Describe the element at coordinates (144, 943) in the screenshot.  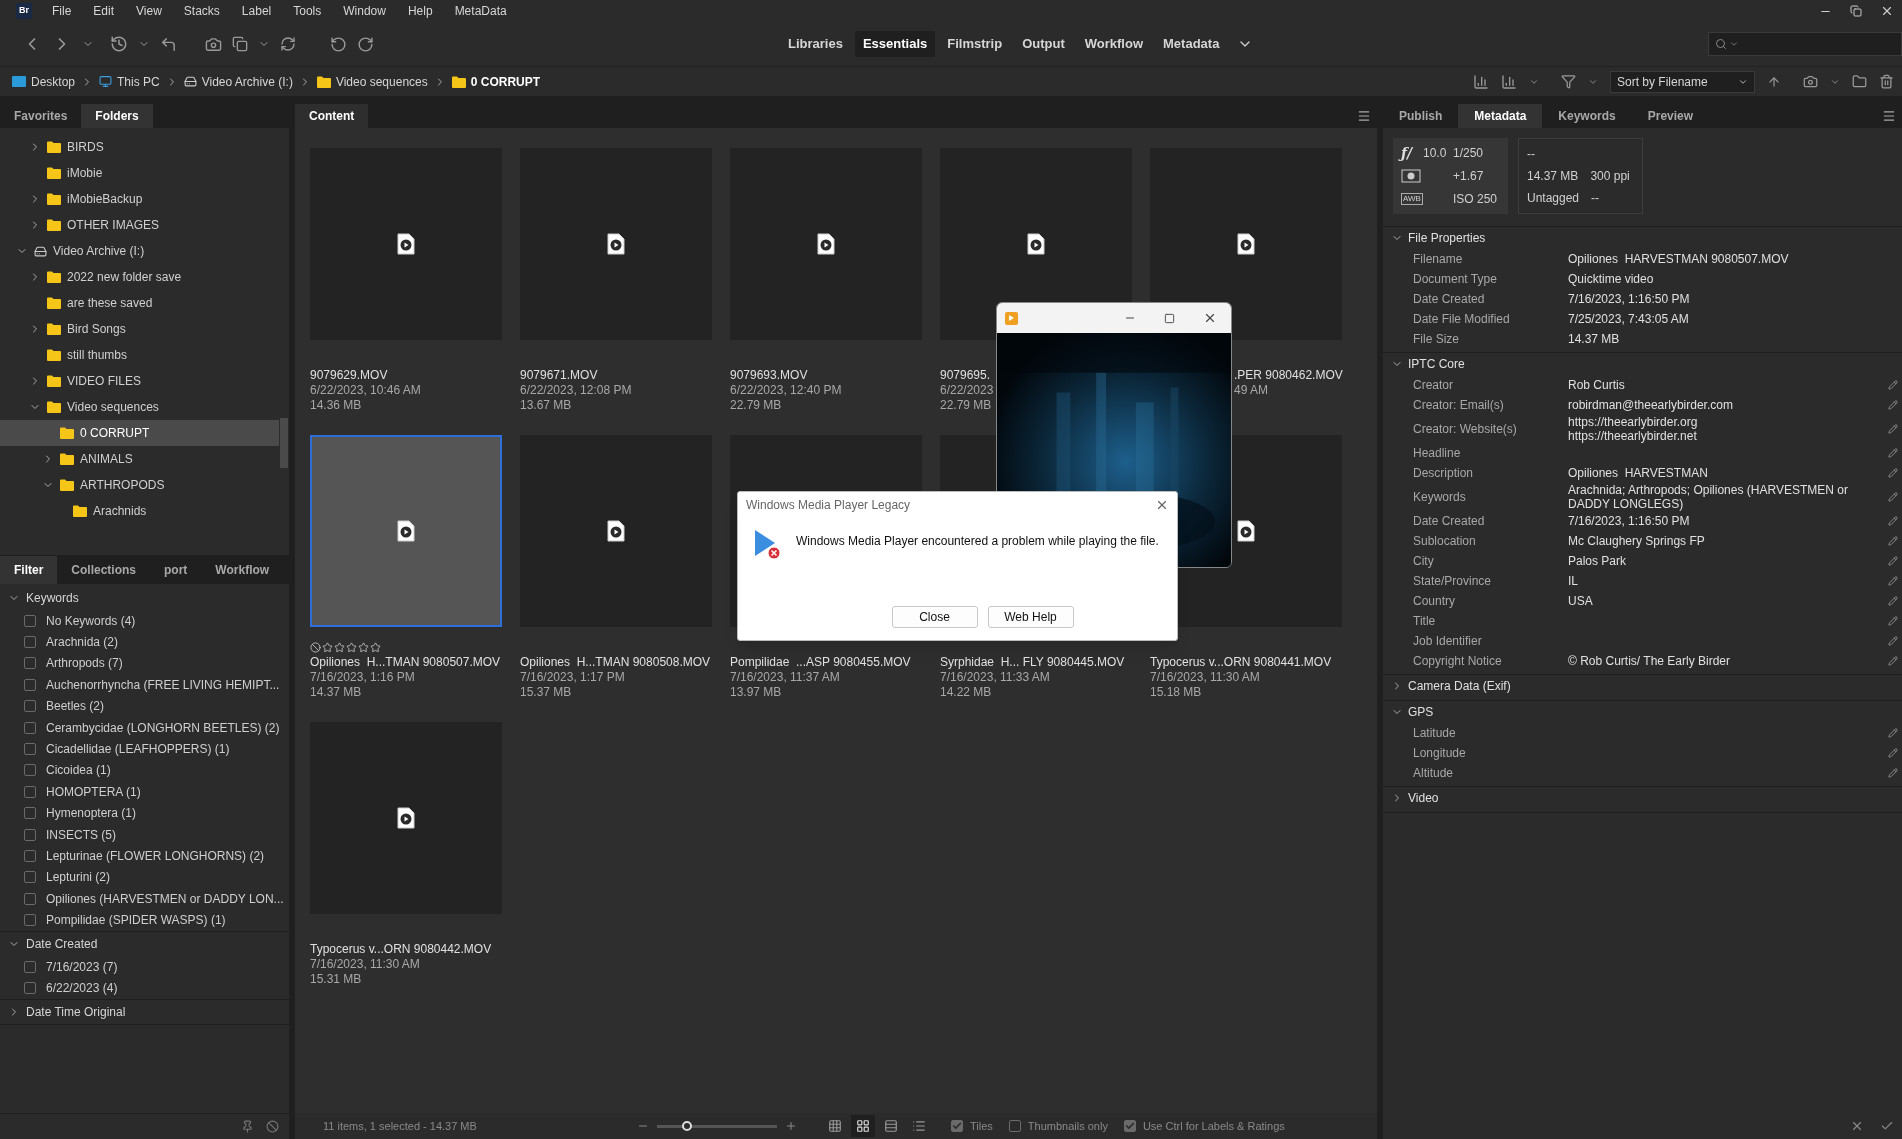
I see `filter-section-header: Date Created` at that location.